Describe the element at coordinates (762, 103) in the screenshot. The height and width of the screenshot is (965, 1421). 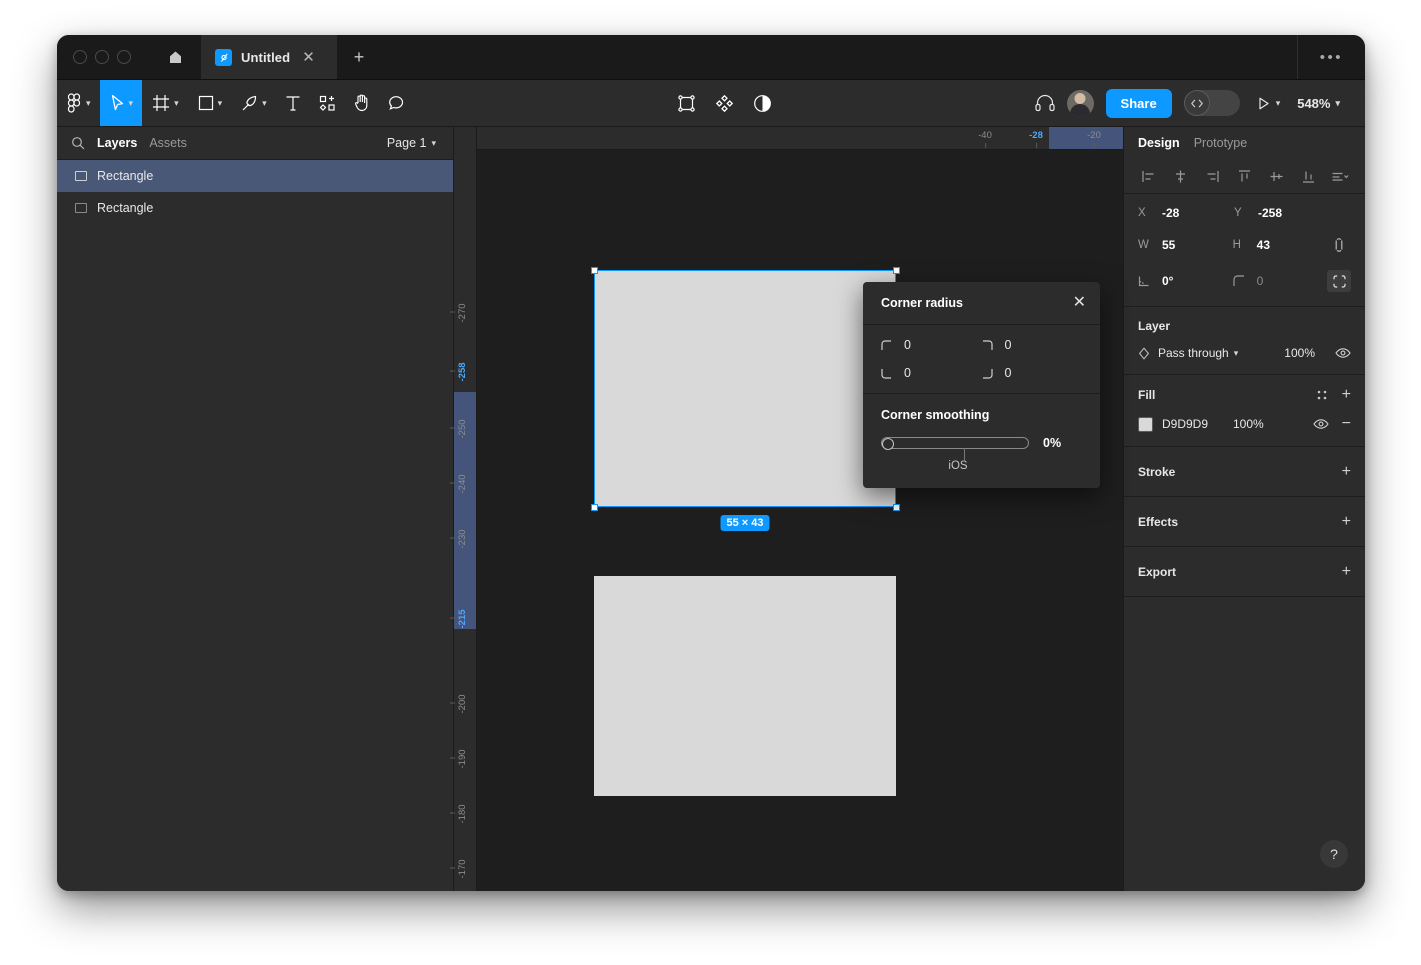
I see `half-circle-icon` at that location.